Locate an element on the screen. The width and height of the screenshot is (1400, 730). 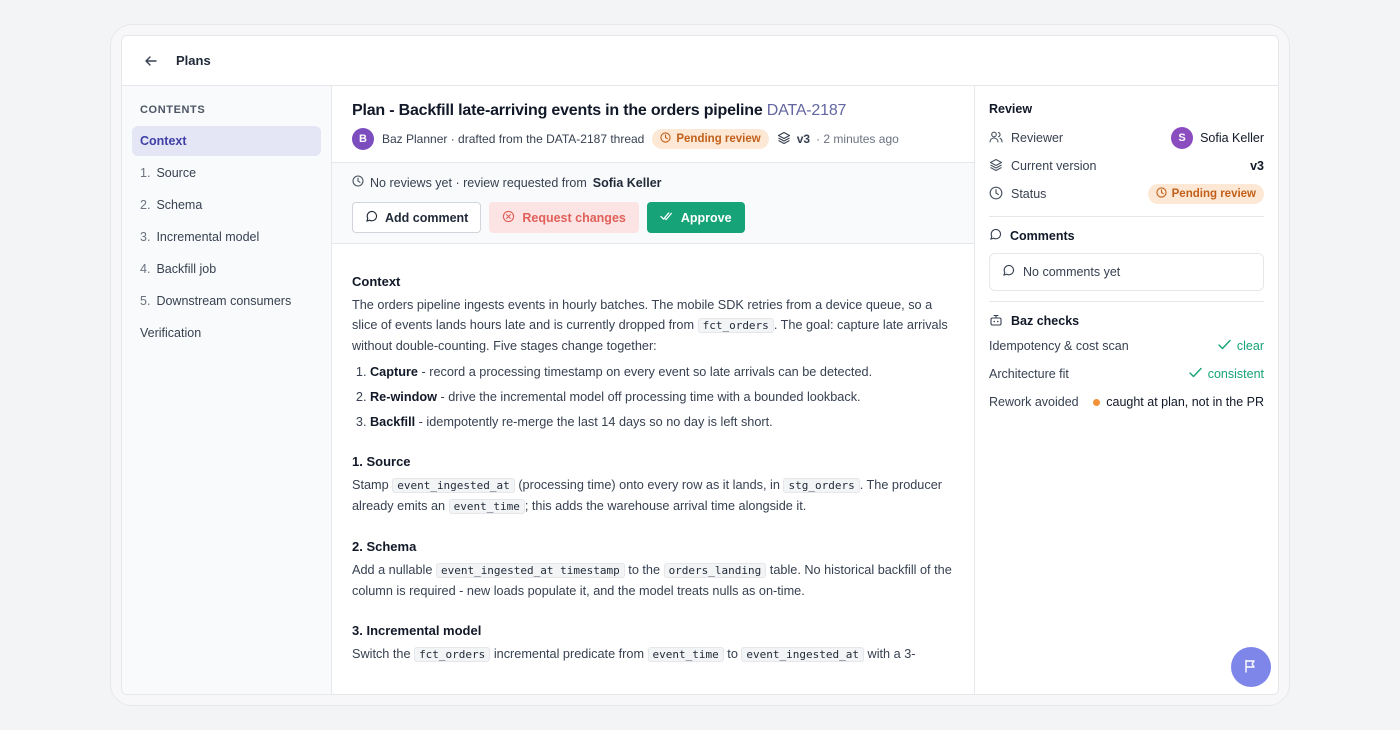
version-value: v3 is located at coordinates (1257, 166).